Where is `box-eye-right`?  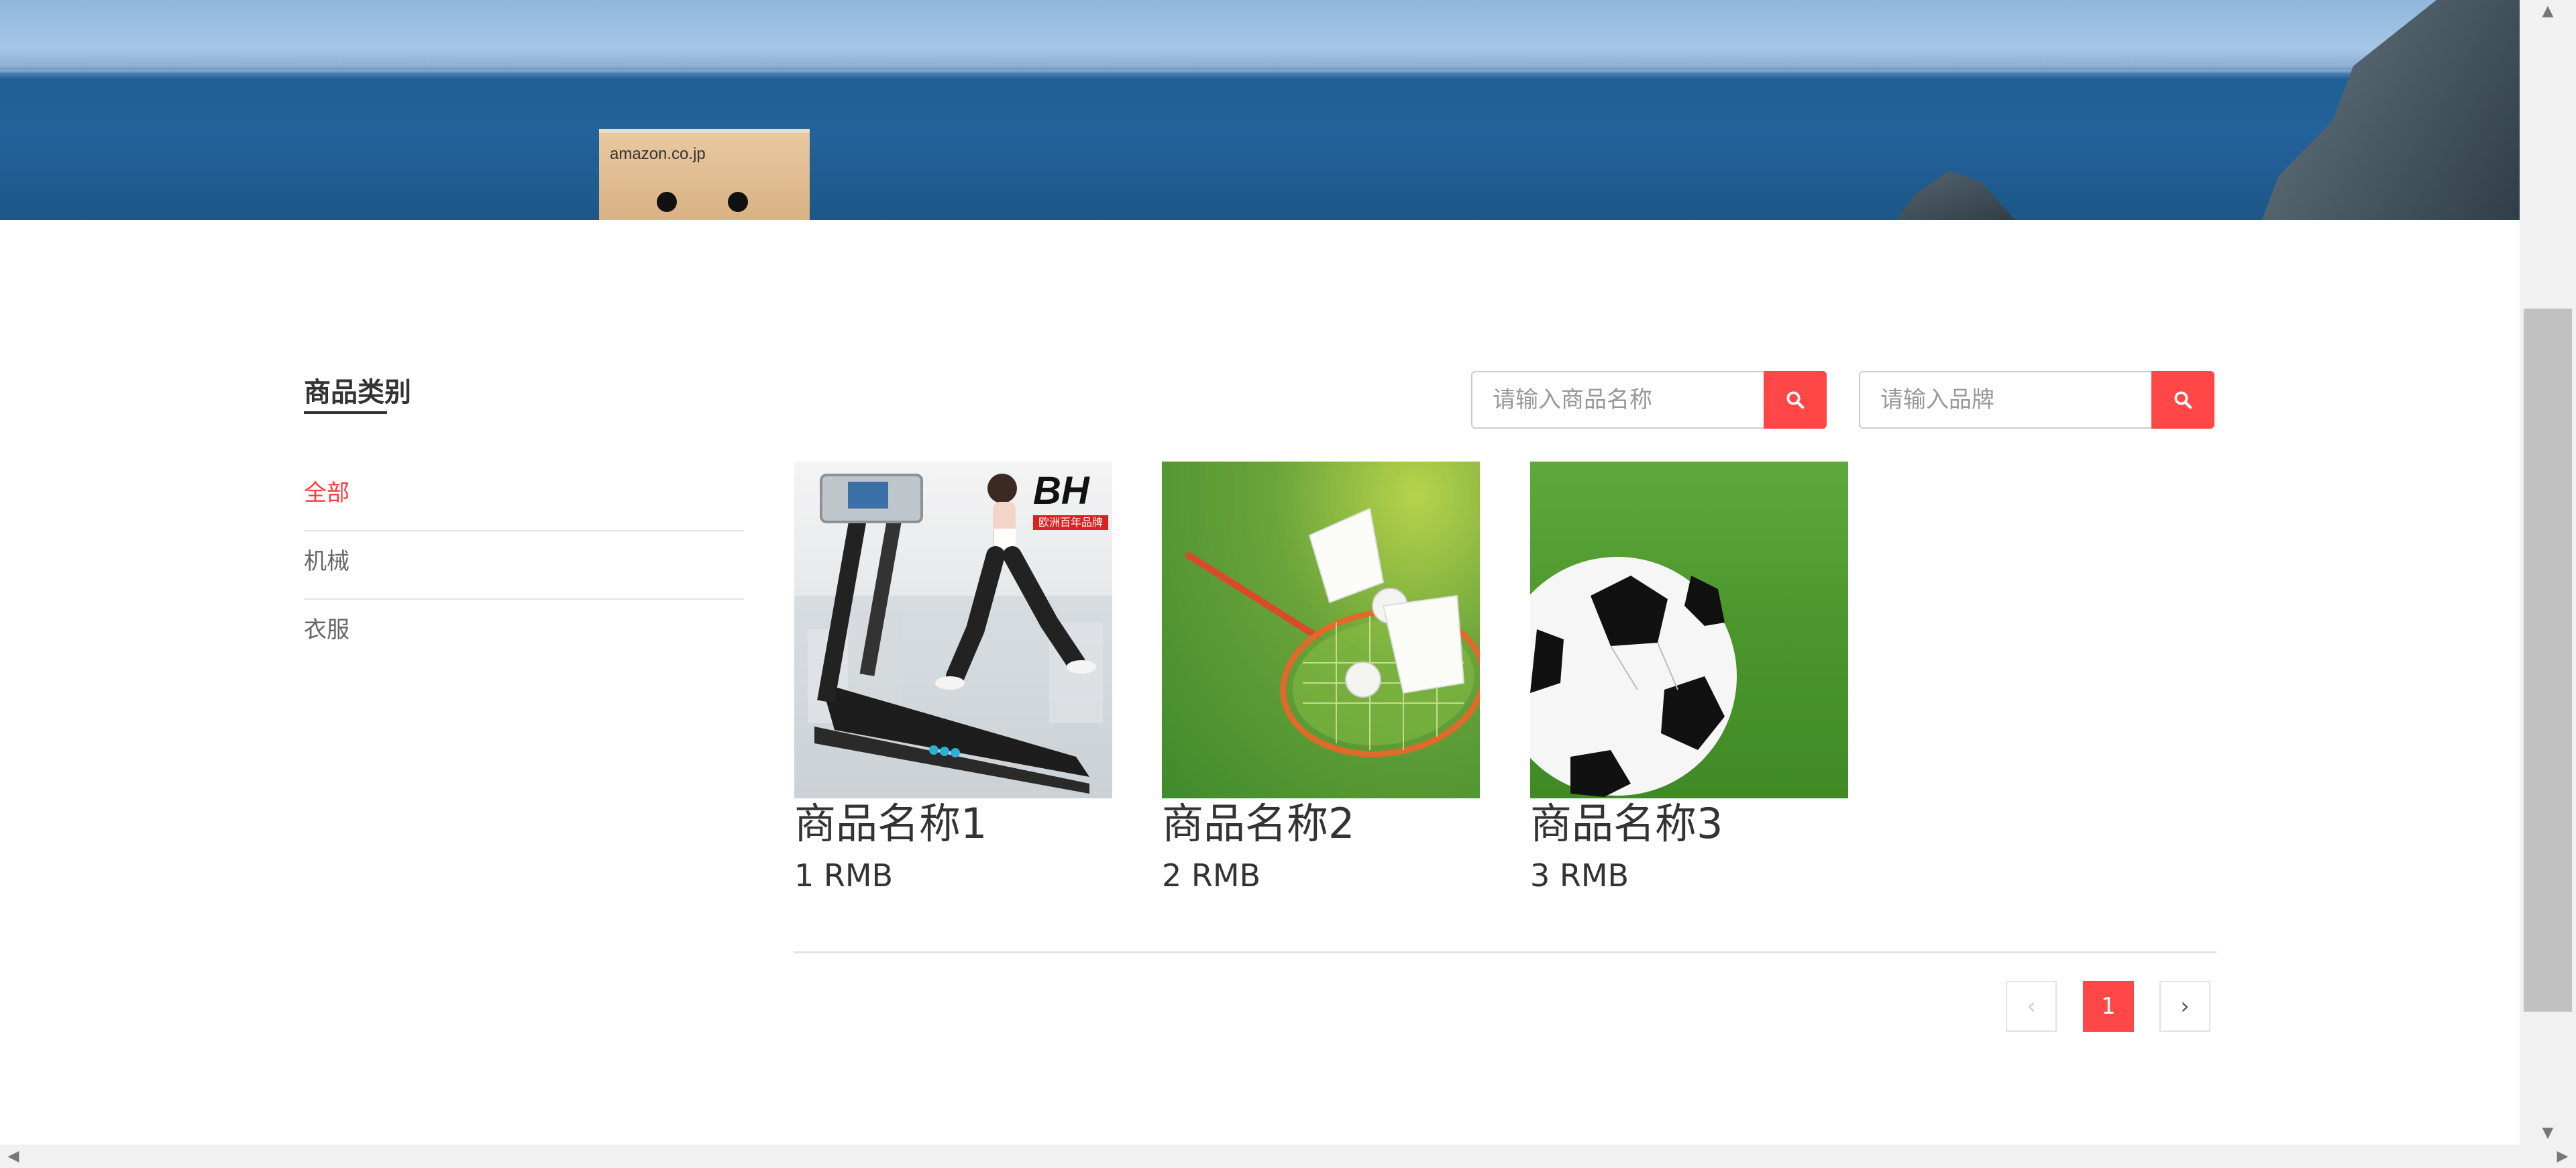
box-eye-right is located at coordinates (738, 202).